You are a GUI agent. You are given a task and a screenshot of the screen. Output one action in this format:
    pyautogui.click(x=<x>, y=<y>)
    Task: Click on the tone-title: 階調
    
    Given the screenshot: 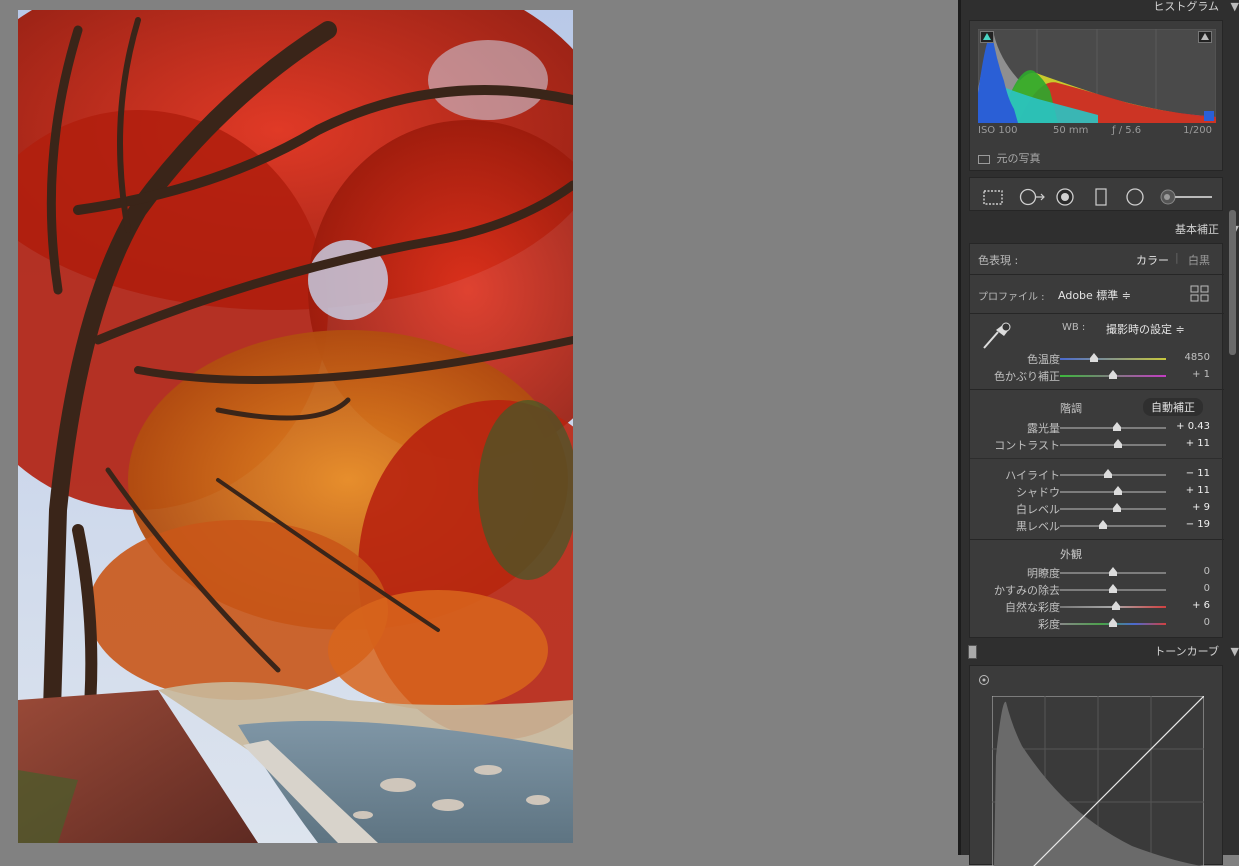 What is the action you would take?
    pyautogui.click(x=1071, y=408)
    